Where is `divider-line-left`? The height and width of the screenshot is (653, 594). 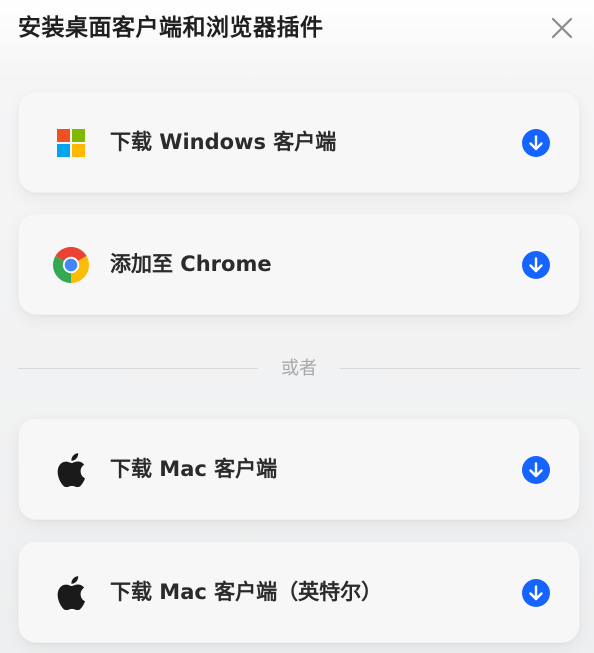
divider-line-left is located at coordinates (138, 368).